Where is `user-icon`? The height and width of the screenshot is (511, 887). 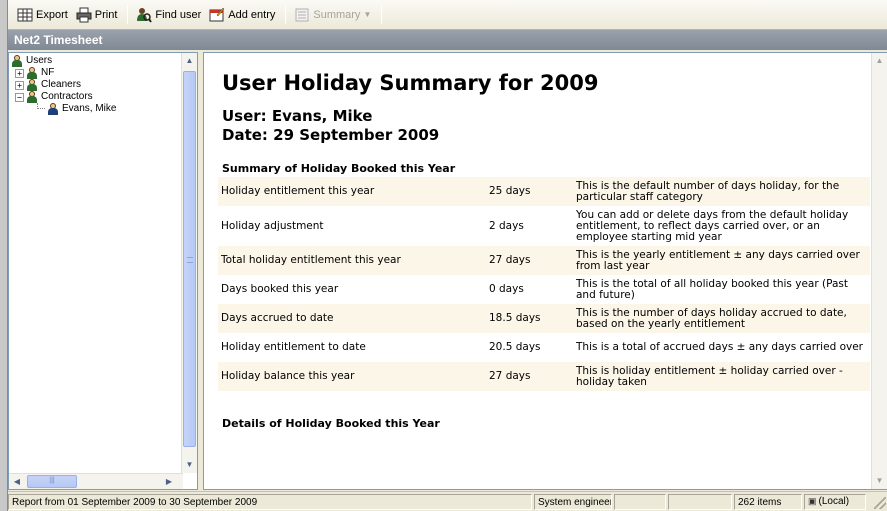
user-icon is located at coordinates (53, 109).